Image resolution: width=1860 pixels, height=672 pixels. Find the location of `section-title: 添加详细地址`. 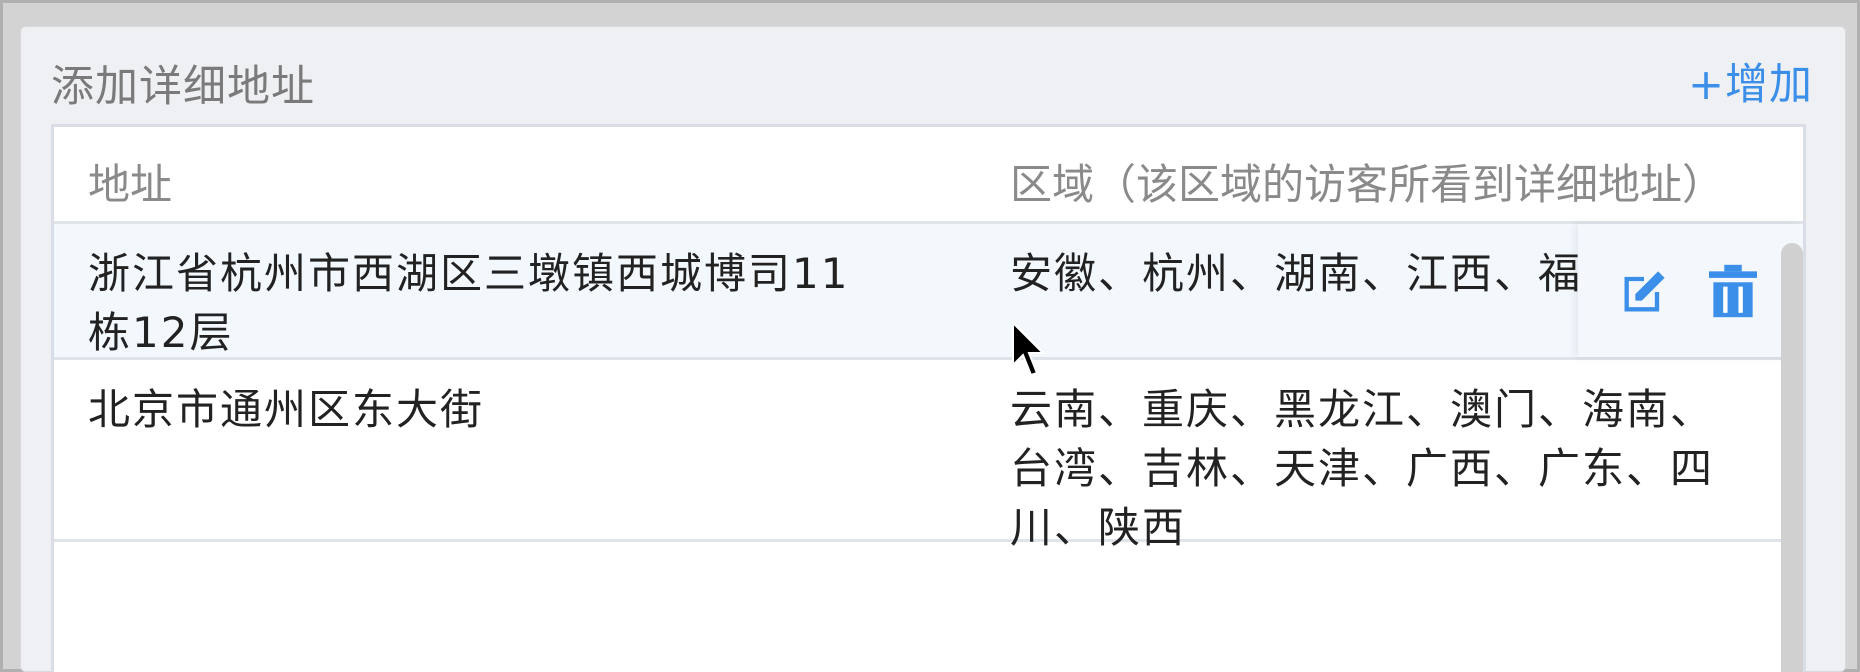

section-title: 添加详细地址 is located at coordinates (183, 87).